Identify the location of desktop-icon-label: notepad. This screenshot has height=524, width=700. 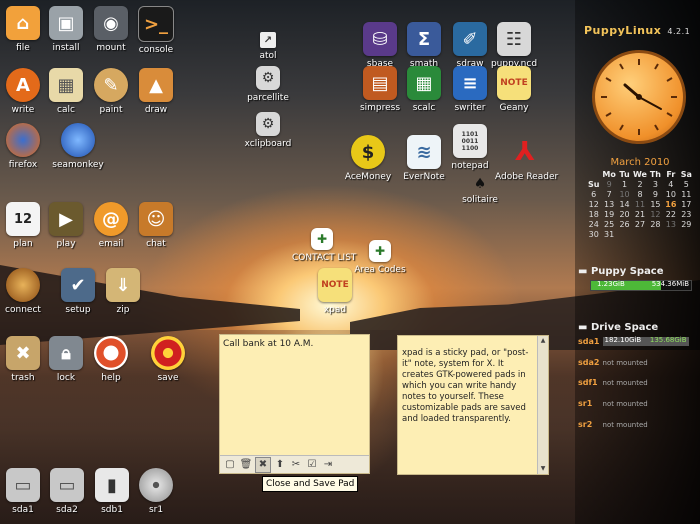
(470, 166).